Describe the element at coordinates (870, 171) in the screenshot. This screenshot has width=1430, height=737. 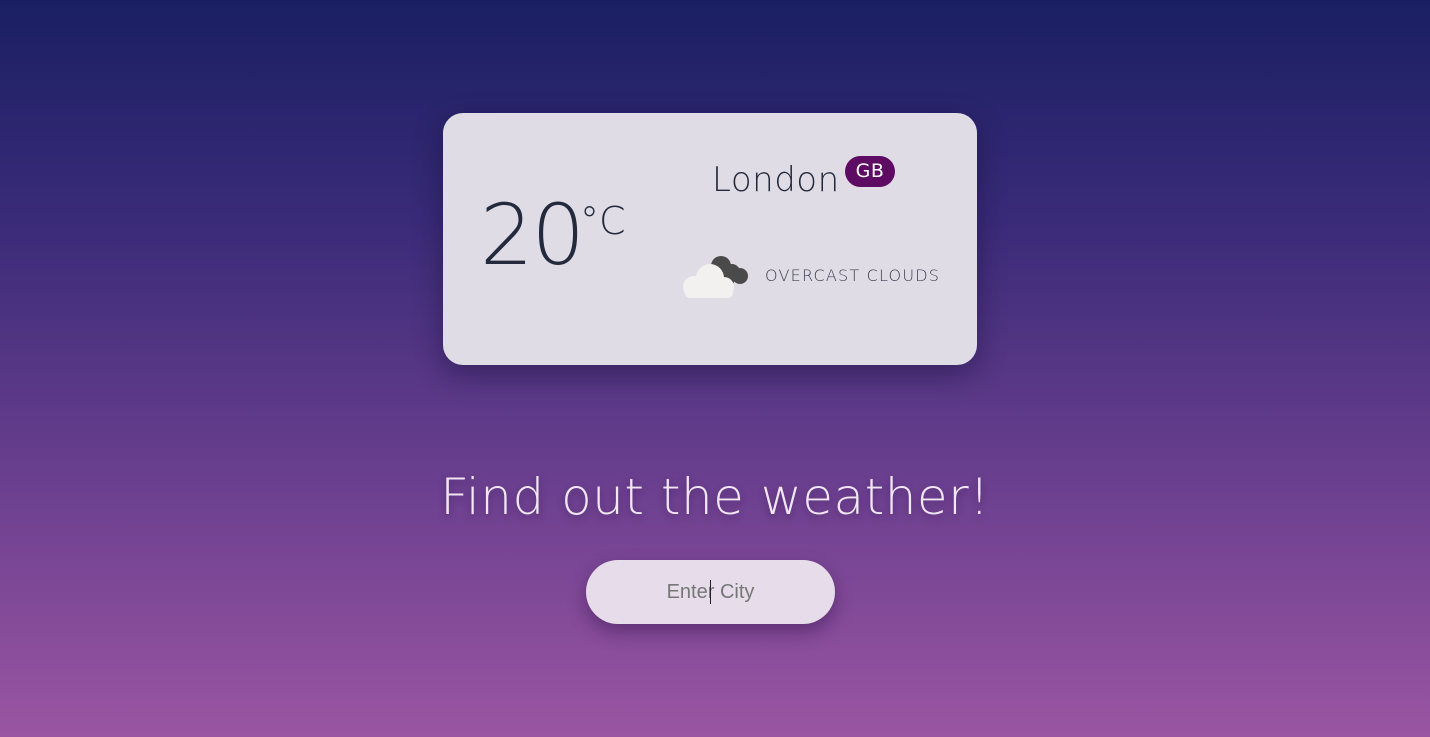
I see `country-badge: GB` at that location.